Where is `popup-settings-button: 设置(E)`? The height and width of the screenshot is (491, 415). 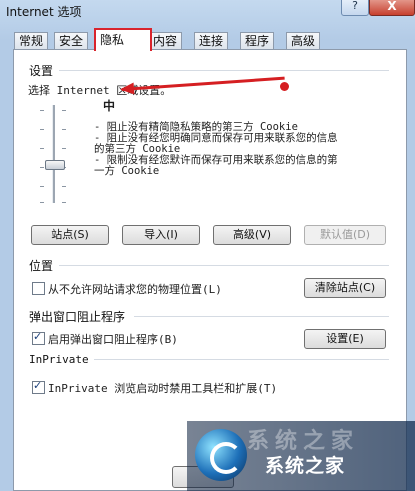 popup-settings-button: 设置(E) is located at coordinates (345, 339).